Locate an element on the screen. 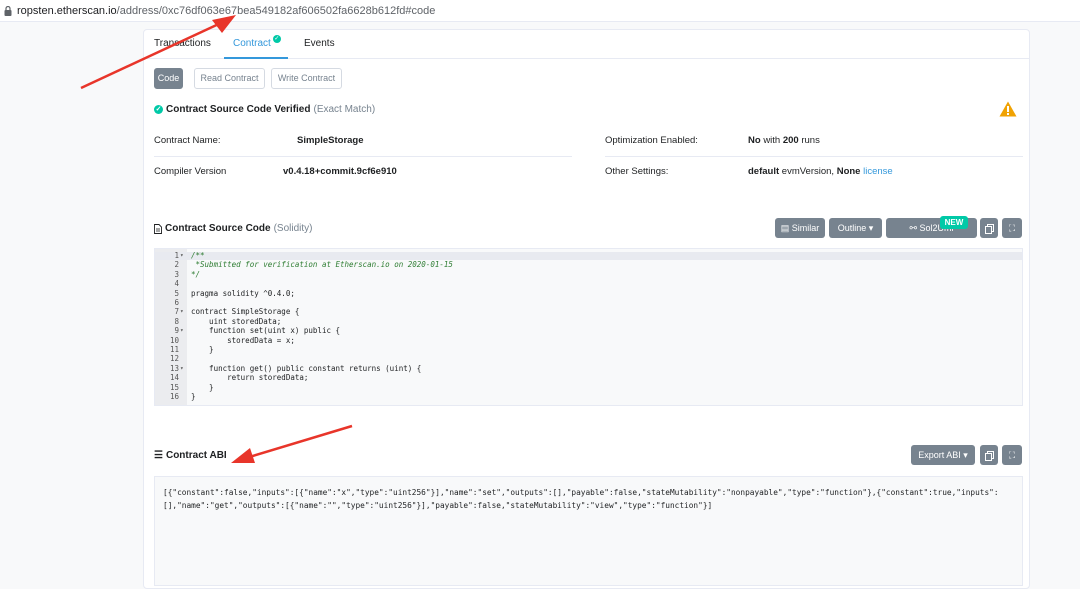 Image resolution: width=1080 pixels, height=589 pixels. line-number: 4 is located at coordinates (176, 284).